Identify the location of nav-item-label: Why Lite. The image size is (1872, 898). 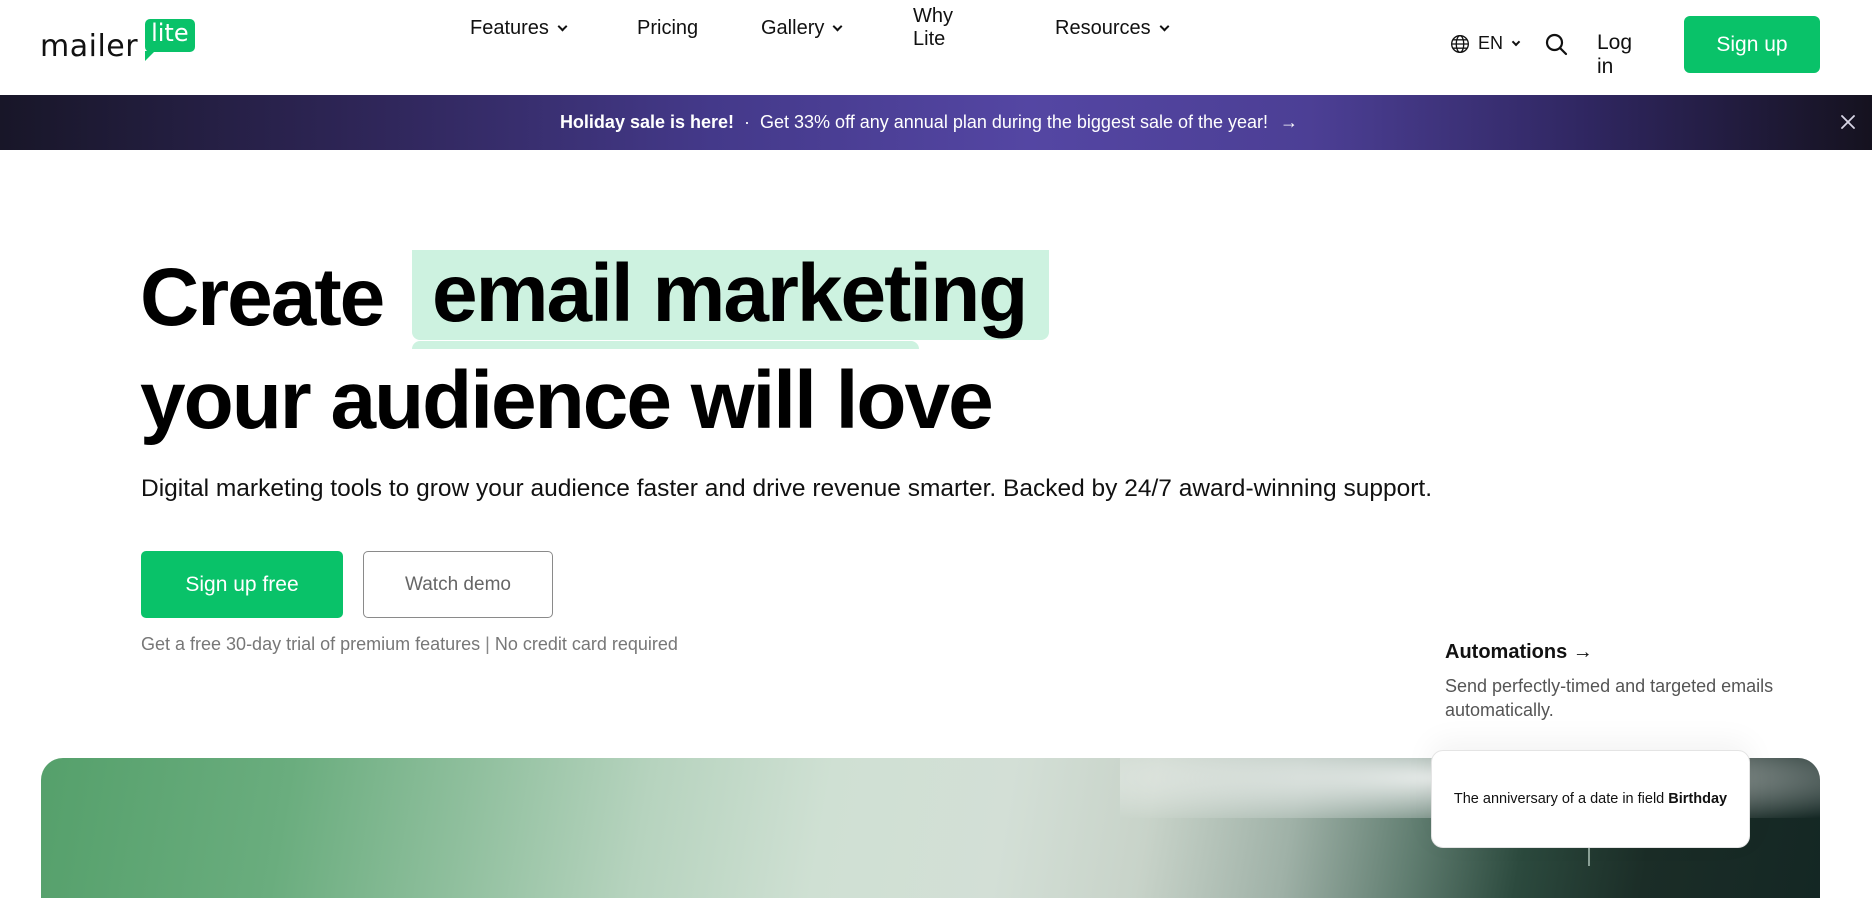
(933, 27).